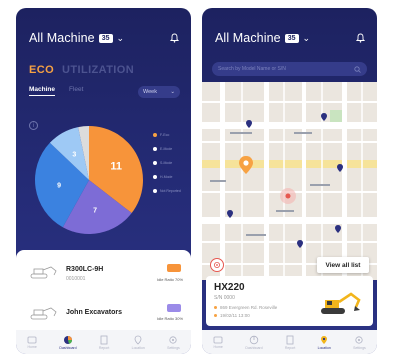 The height and width of the screenshot is (356, 395). Describe the element at coordinates (167, 135) in the screenshot. I see `legend-item: F-Eco` at that location.